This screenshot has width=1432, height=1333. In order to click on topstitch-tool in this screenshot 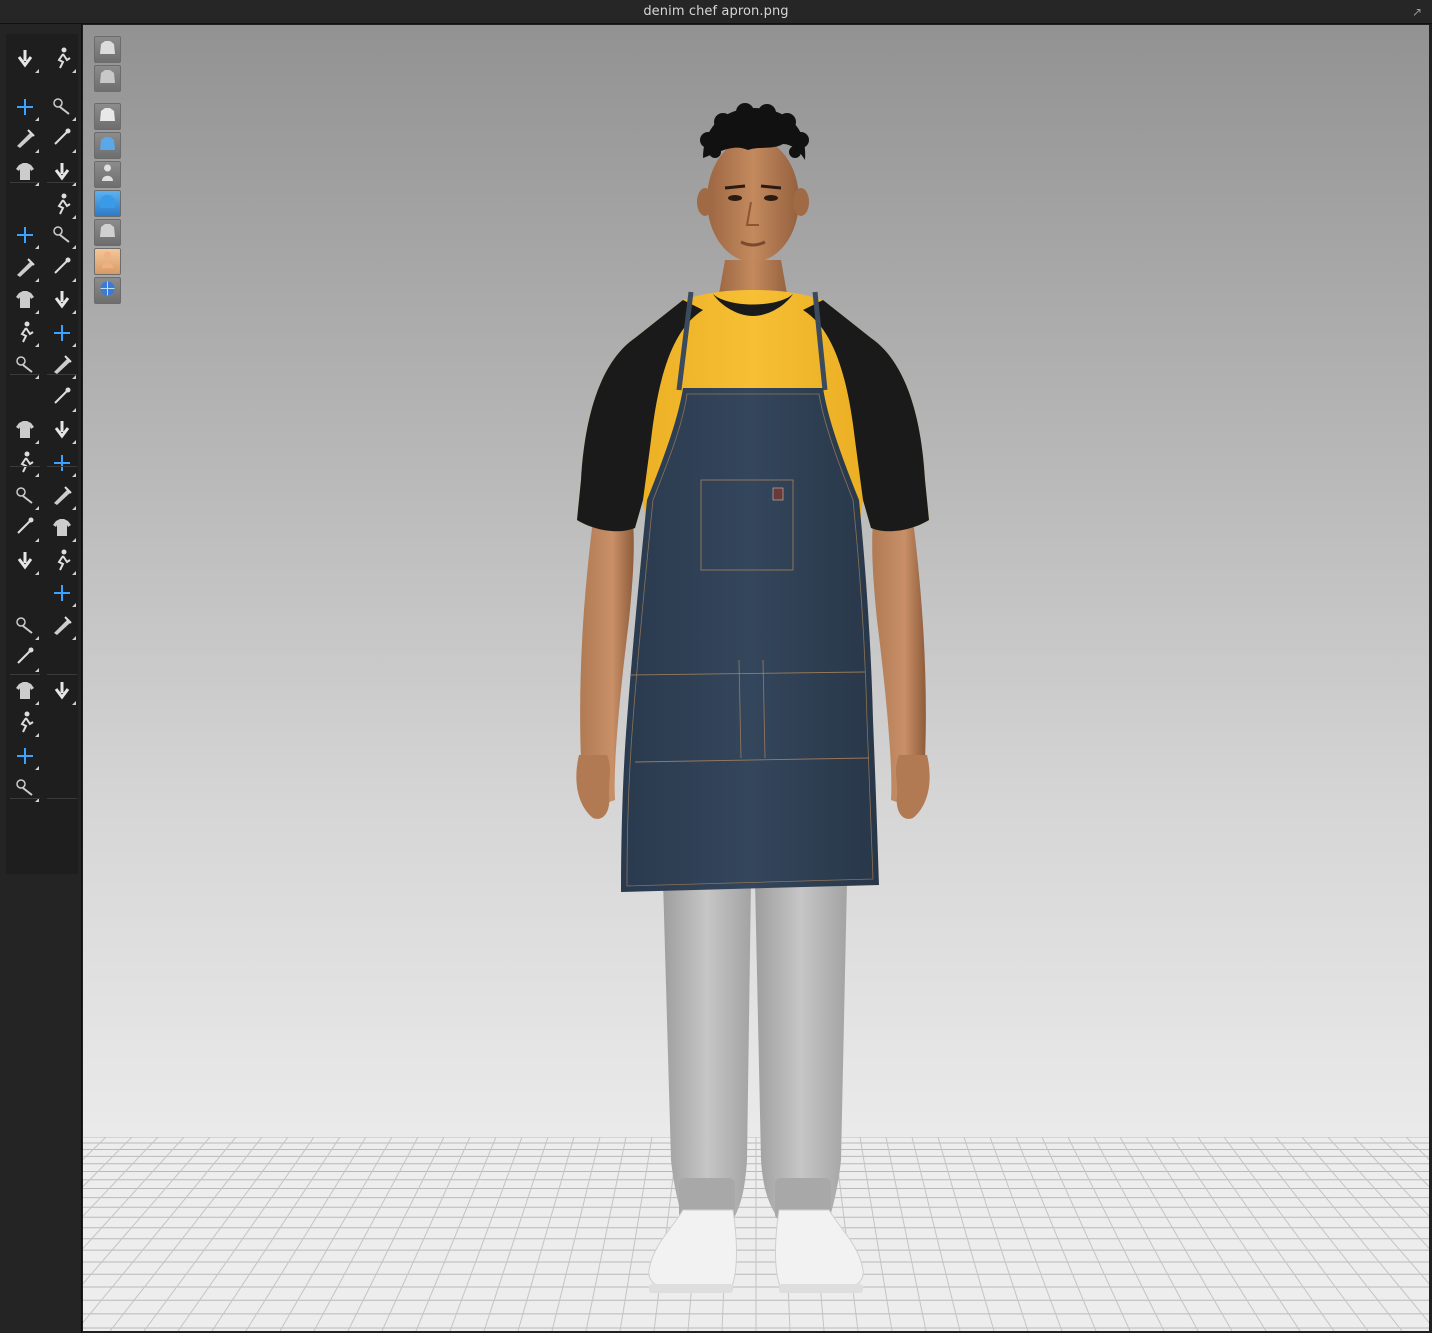, I will do `click(25, 366)`.